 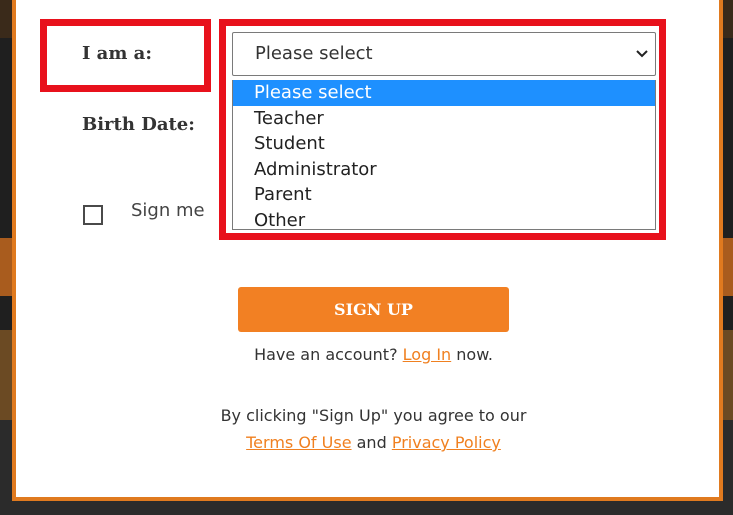 What do you see at coordinates (444, 54) in the screenshot?
I see `role-select: Please select` at bounding box center [444, 54].